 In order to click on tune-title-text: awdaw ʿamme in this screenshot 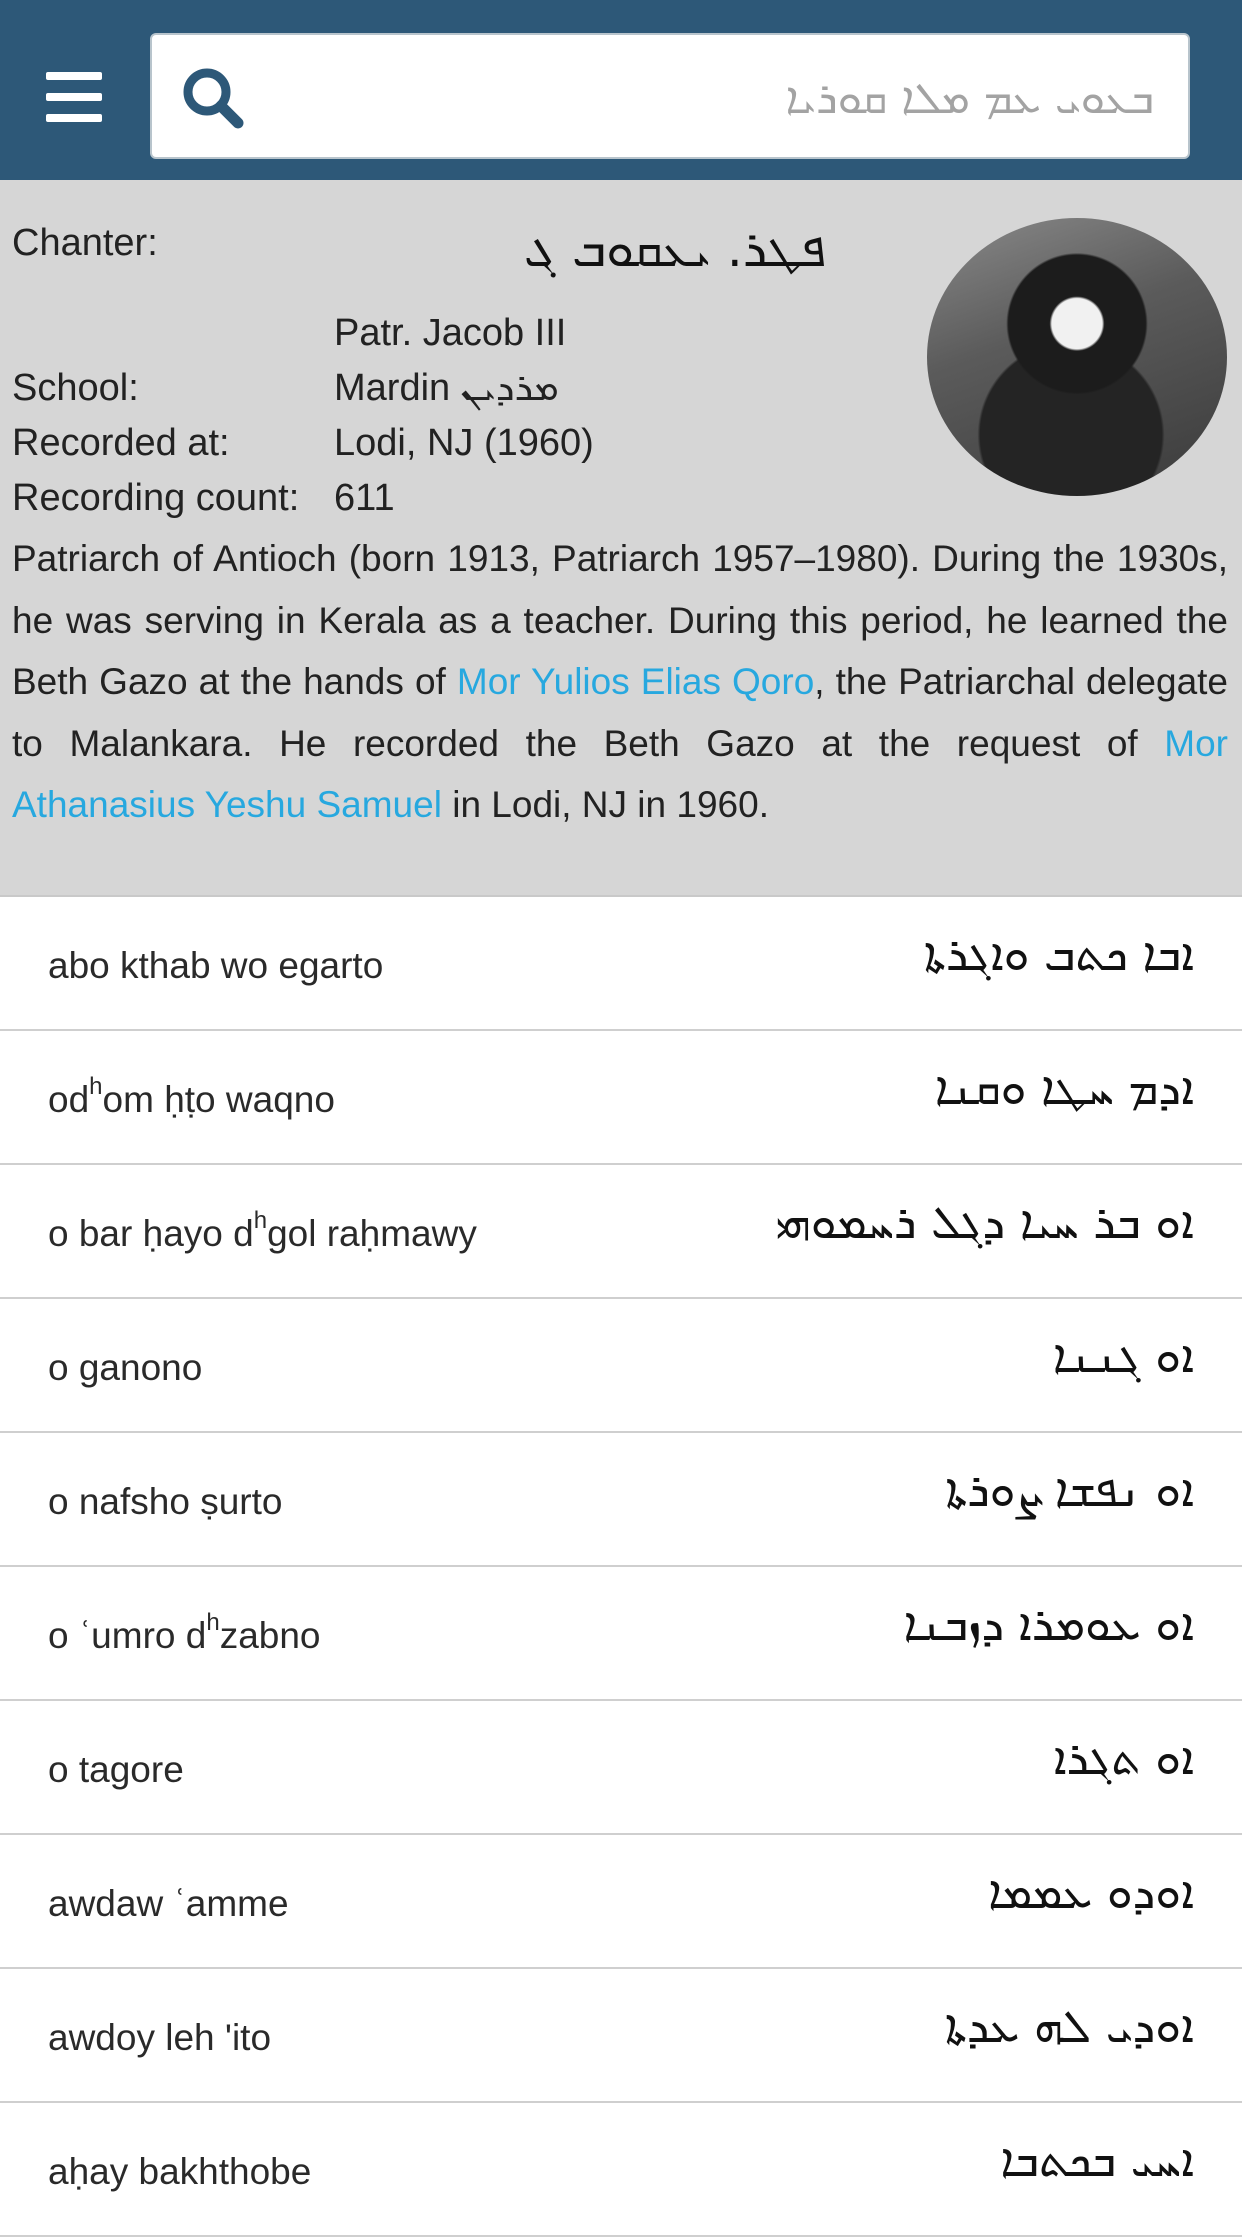, I will do `click(168, 1903)`.